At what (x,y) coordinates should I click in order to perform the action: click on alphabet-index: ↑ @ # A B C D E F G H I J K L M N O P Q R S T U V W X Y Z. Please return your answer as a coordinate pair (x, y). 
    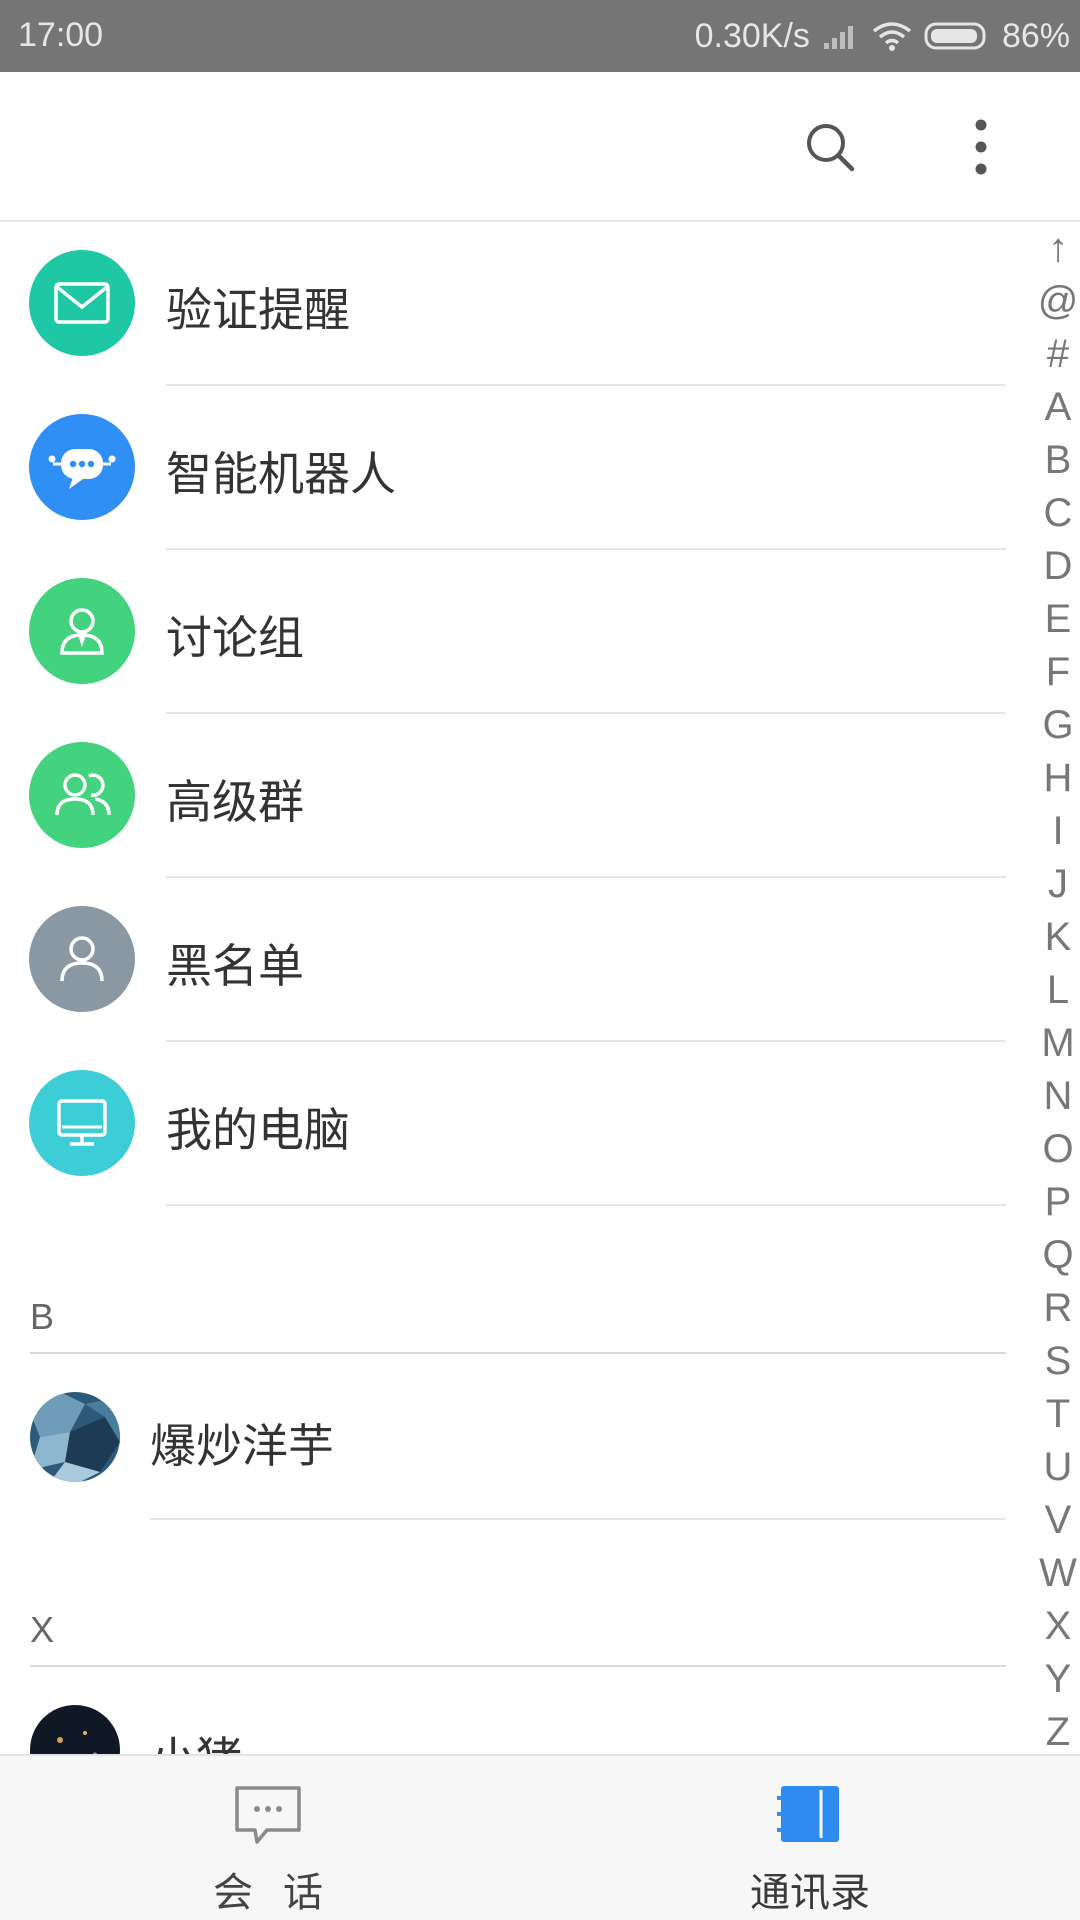
    Looking at the image, I should click on (1055, 988).